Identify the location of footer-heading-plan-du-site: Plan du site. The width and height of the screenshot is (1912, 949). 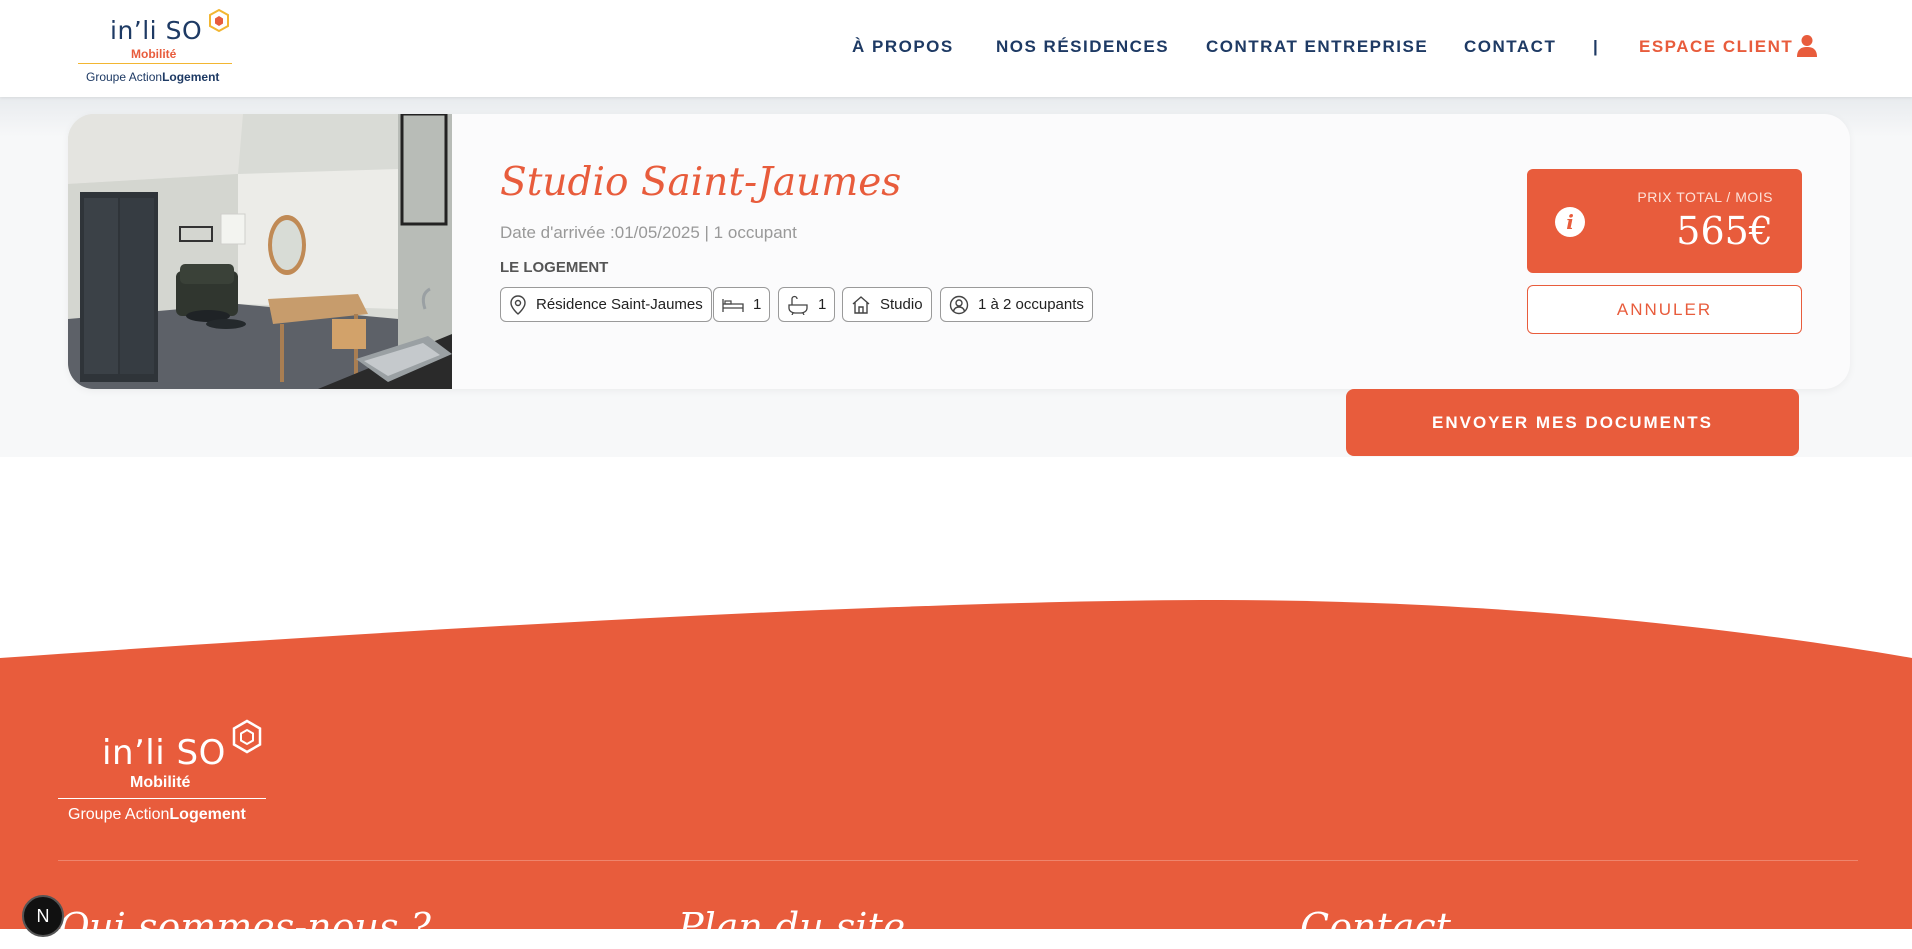
(792, 927).